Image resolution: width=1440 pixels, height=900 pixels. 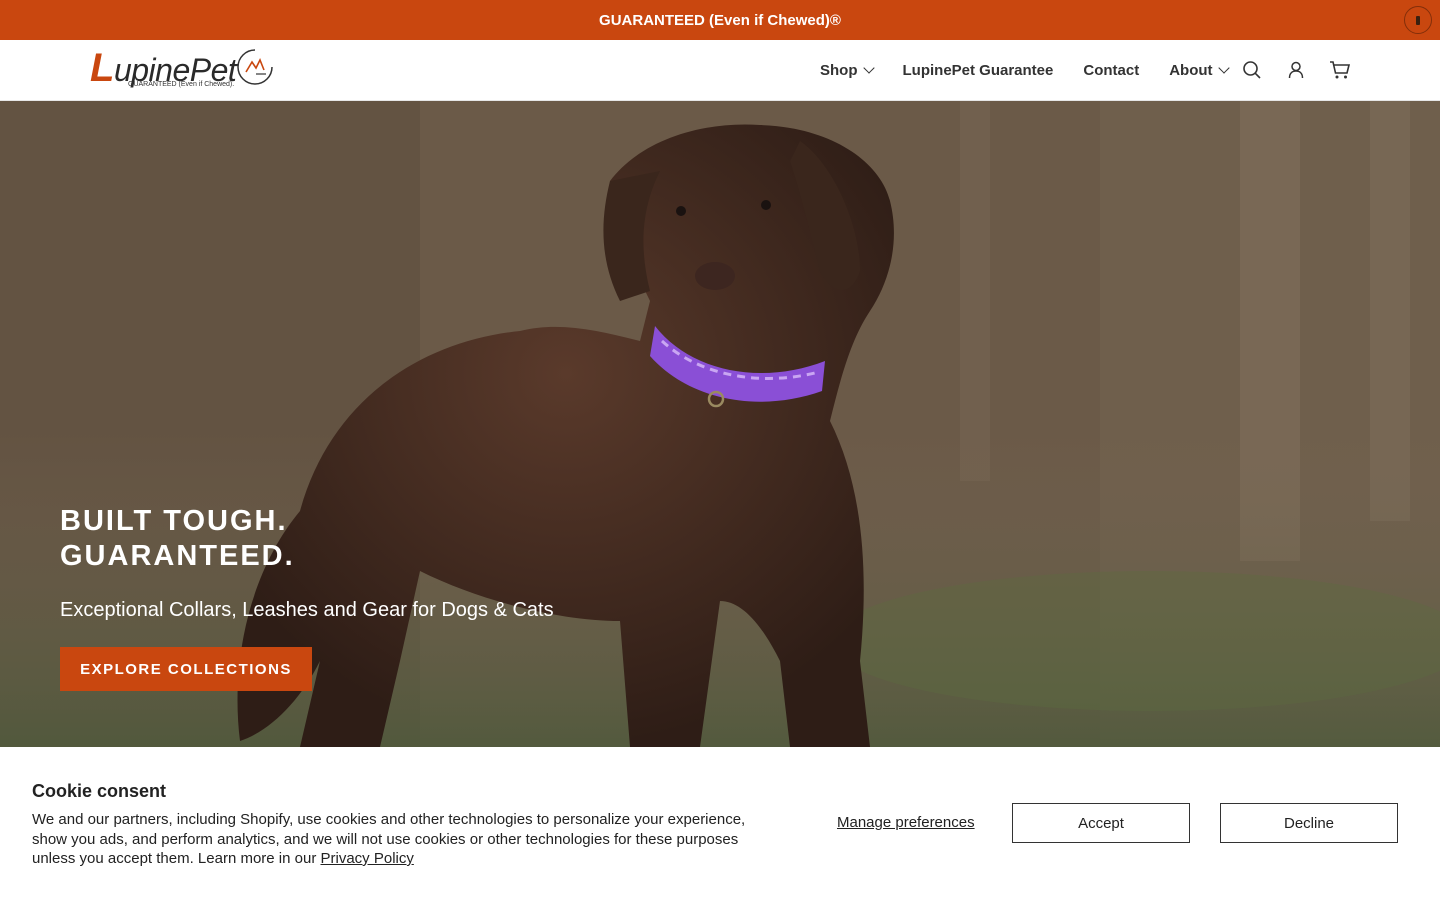 I want to click on nav-label: About, so click(x=1191, y=70).